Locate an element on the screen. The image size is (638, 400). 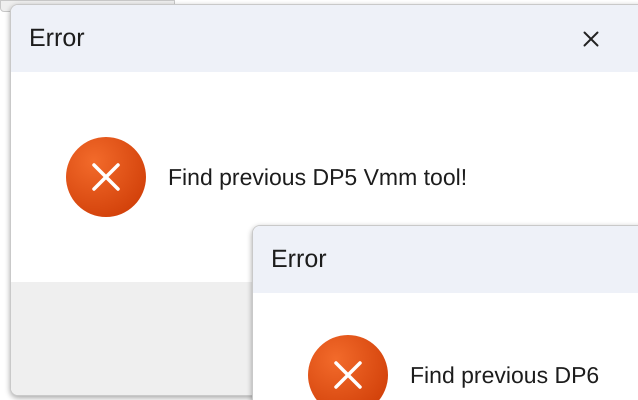
error-message: Find previous DP5 Vmm tool! is located at coordinates (318, 177).